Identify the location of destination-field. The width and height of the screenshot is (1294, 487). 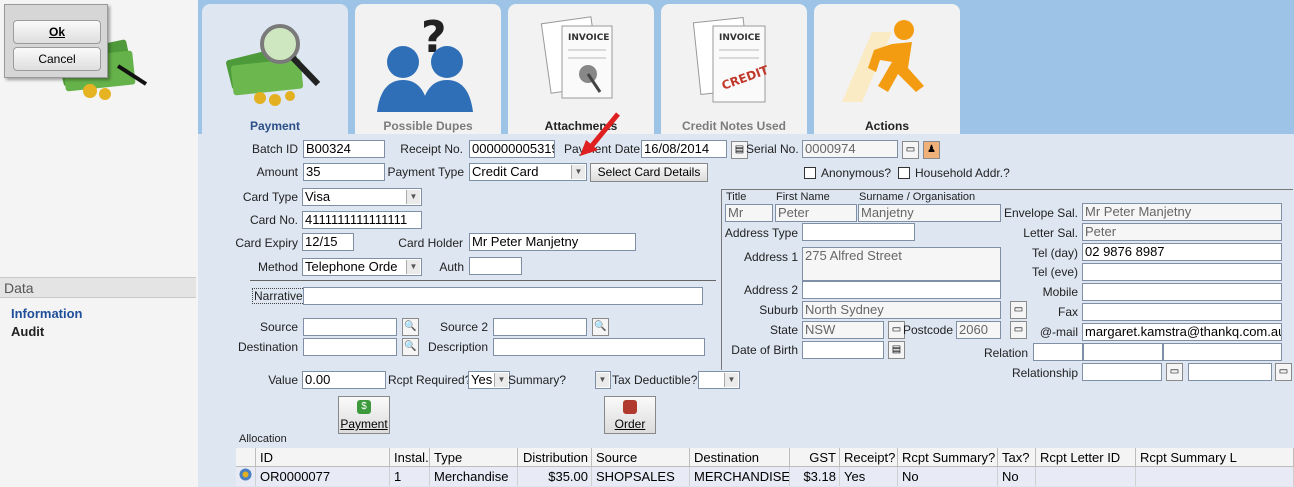
(350, 347).